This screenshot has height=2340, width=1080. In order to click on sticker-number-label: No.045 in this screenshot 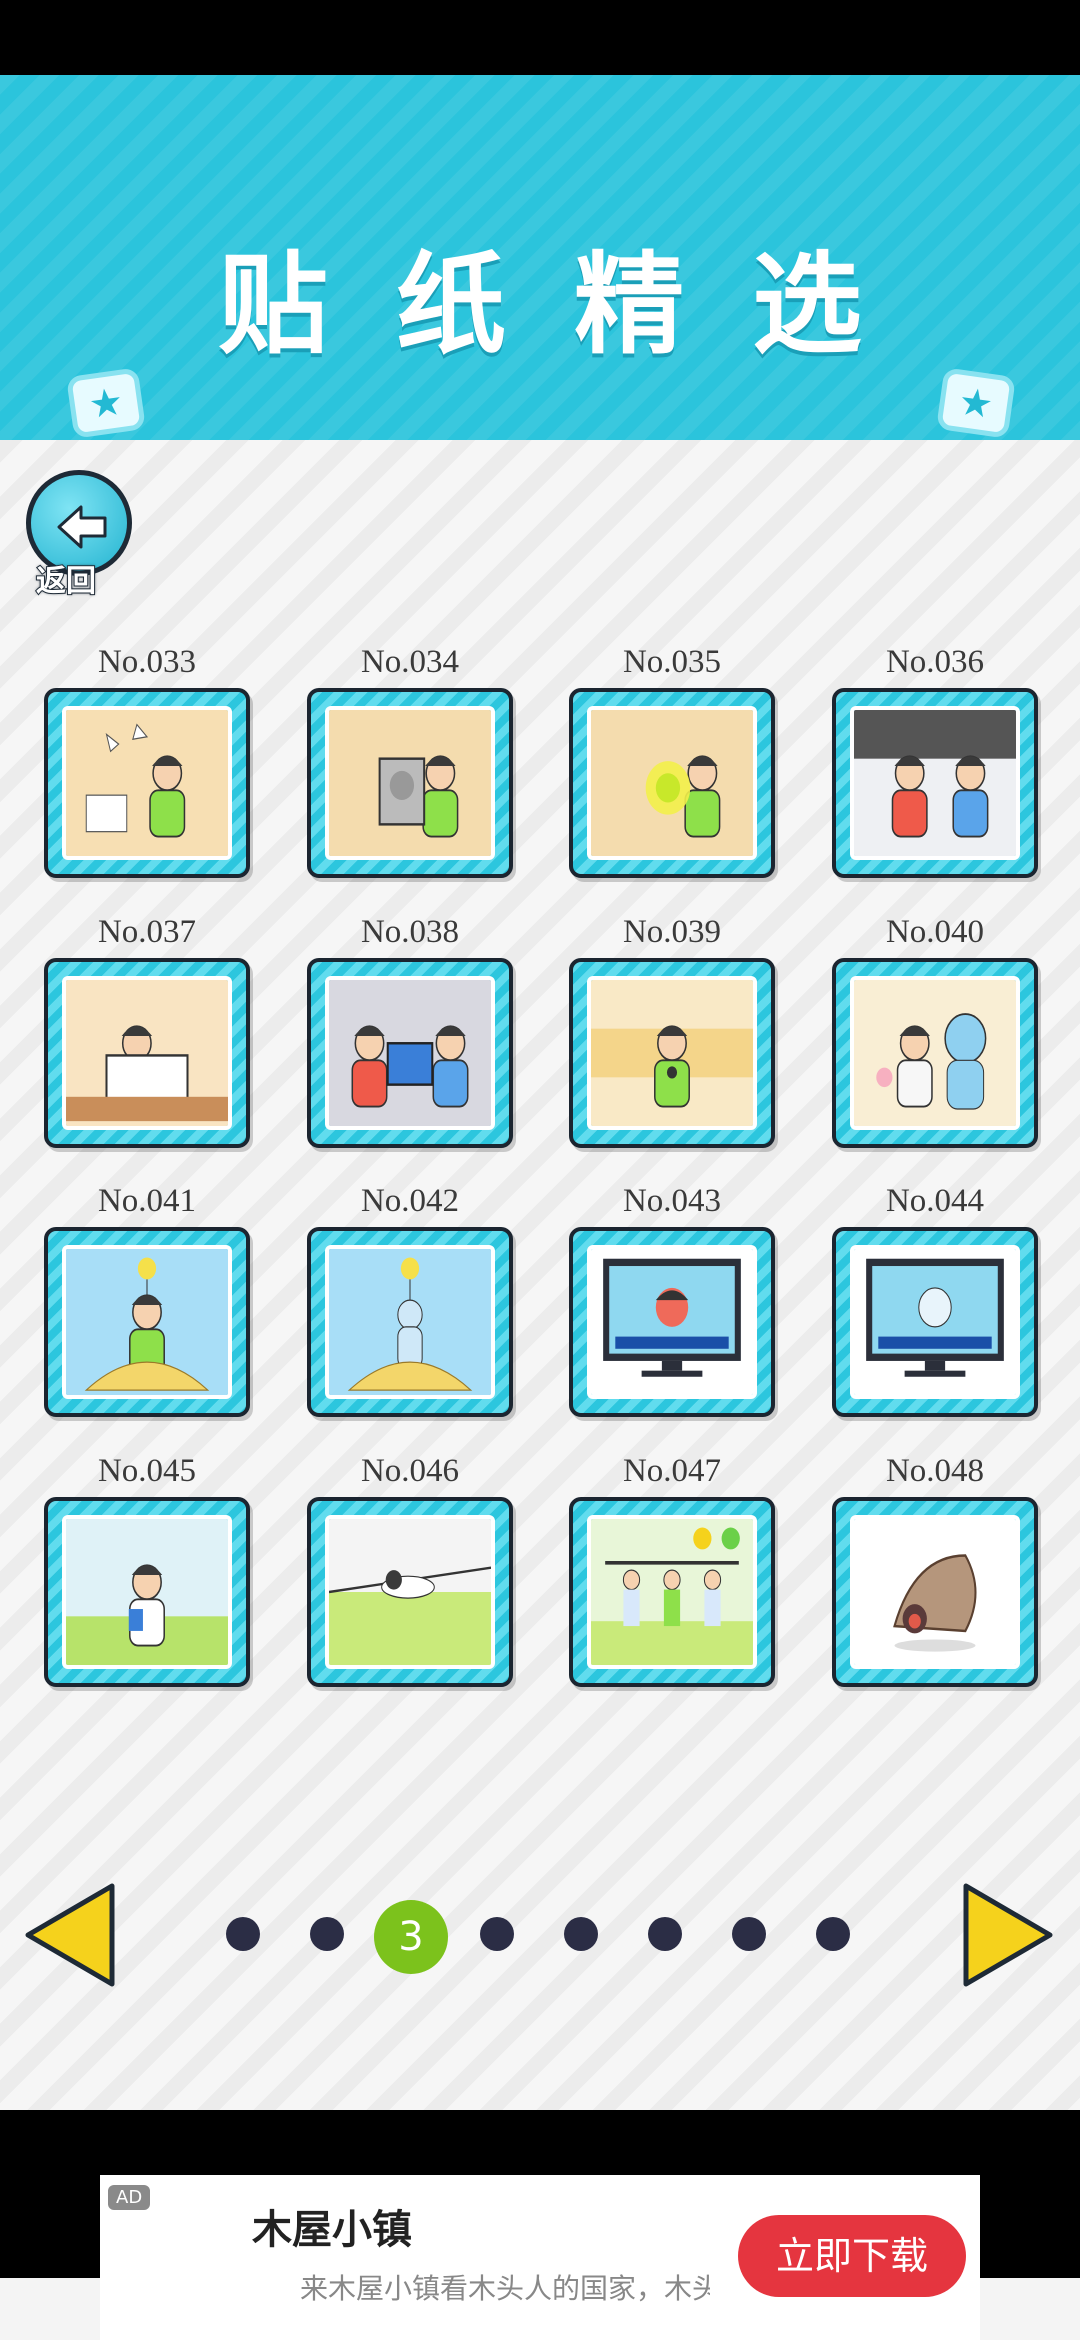, I will do `click(147, 1471)`.